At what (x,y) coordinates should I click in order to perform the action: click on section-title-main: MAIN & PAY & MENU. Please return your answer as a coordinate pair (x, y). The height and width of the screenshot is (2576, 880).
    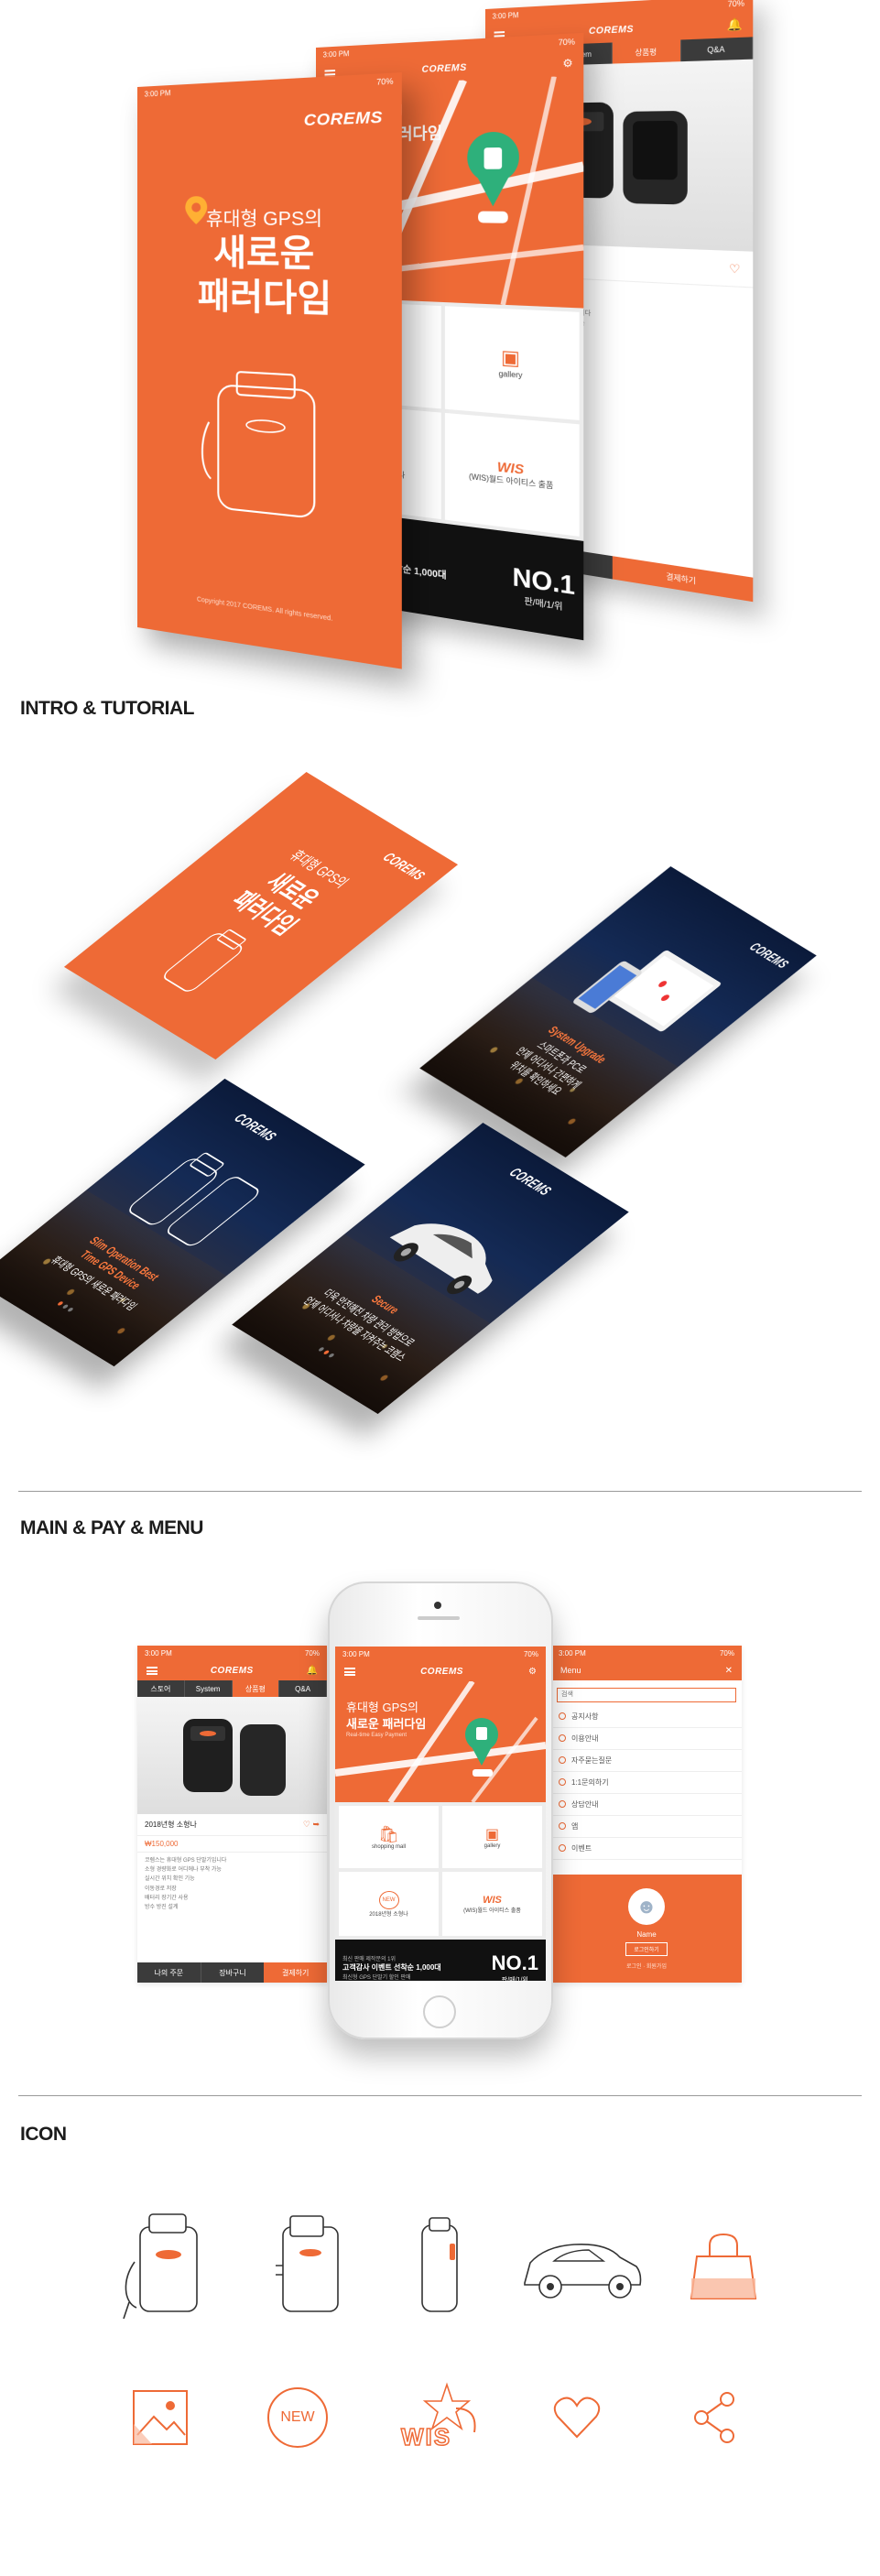
    Looking at the image, I should click on (111, 1527).